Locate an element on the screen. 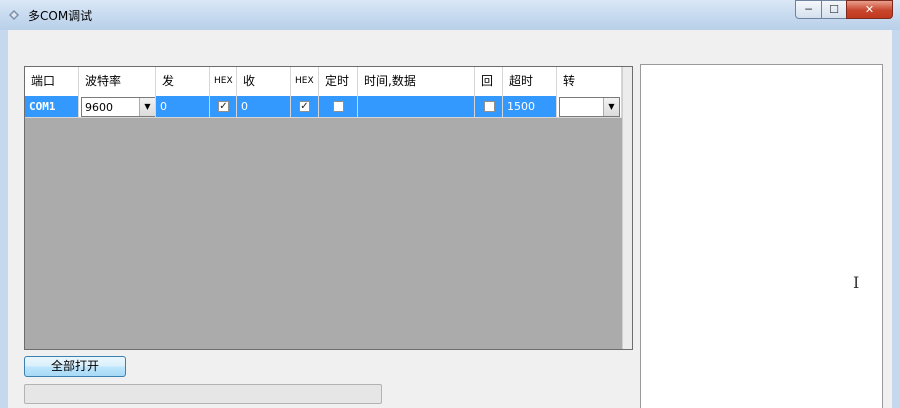 This screenshot has height=408, width=900. recv-hex-checkbox: ✓ is located at coordinates (304, 106).